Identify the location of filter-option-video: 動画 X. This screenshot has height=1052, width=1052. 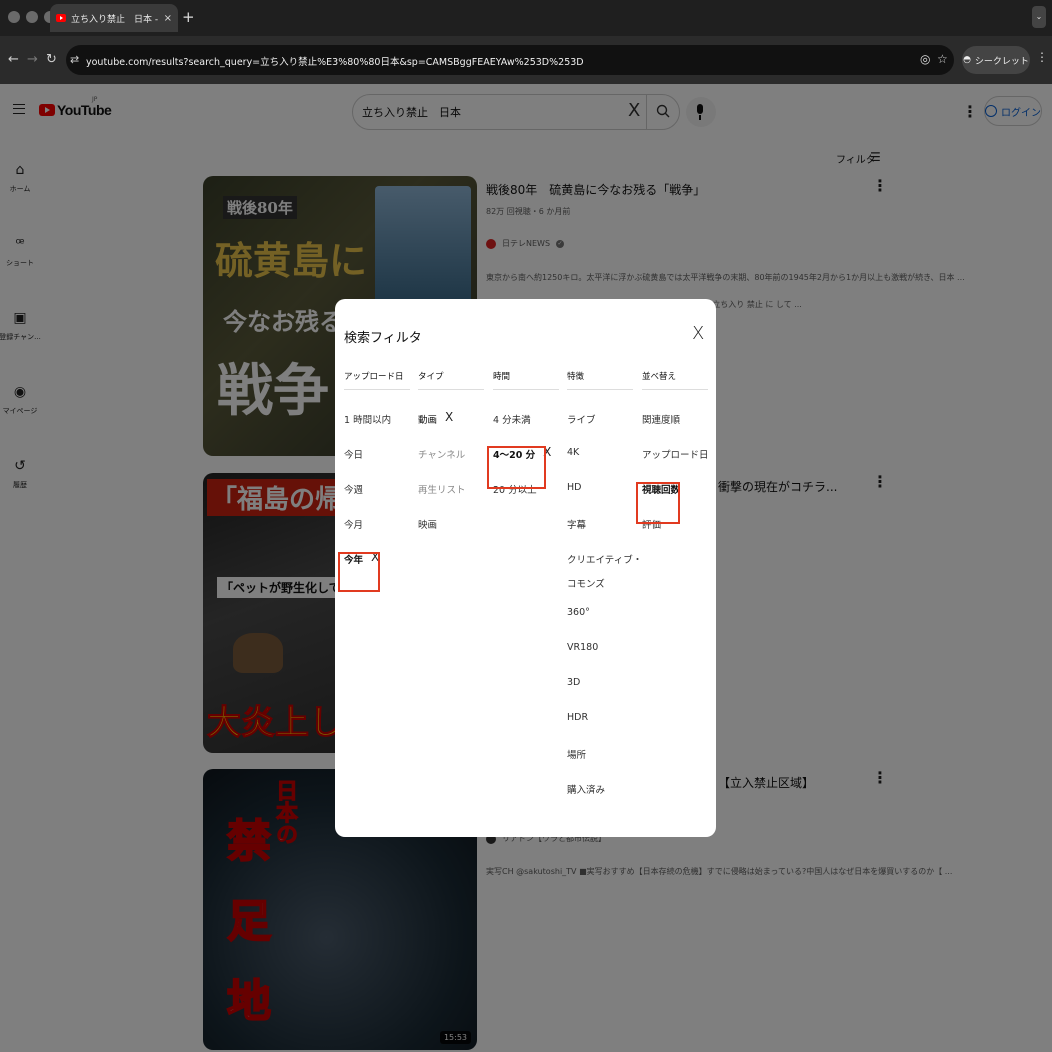
(451, 429).